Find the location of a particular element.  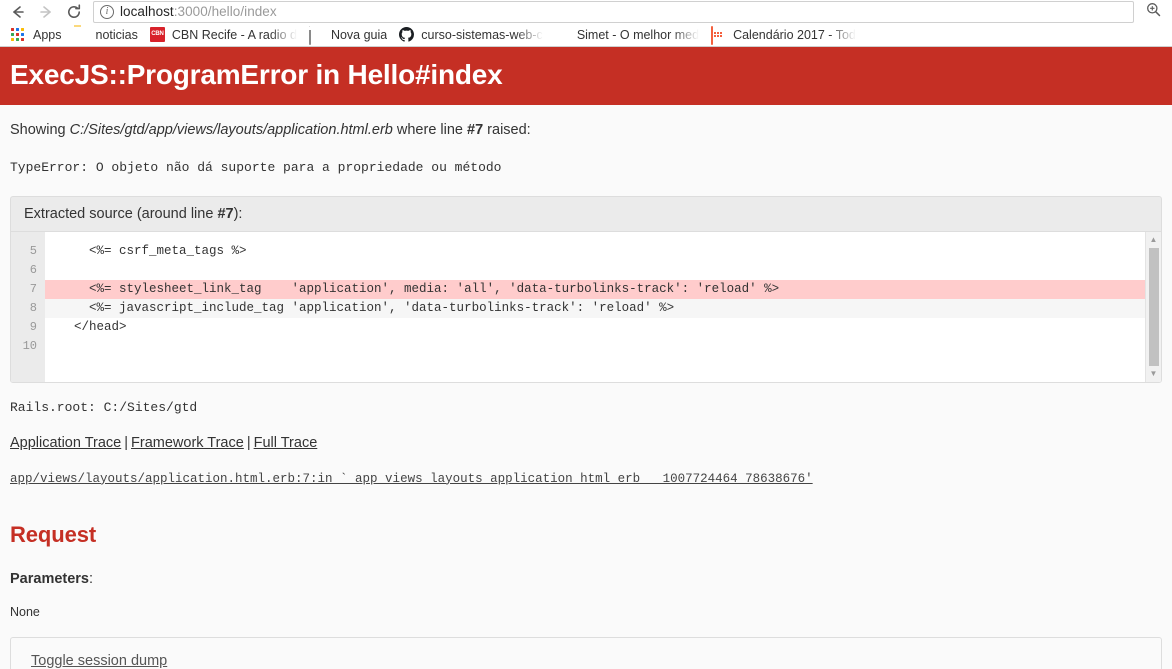

parameters-colon: : is located at coordinates (91, 578).